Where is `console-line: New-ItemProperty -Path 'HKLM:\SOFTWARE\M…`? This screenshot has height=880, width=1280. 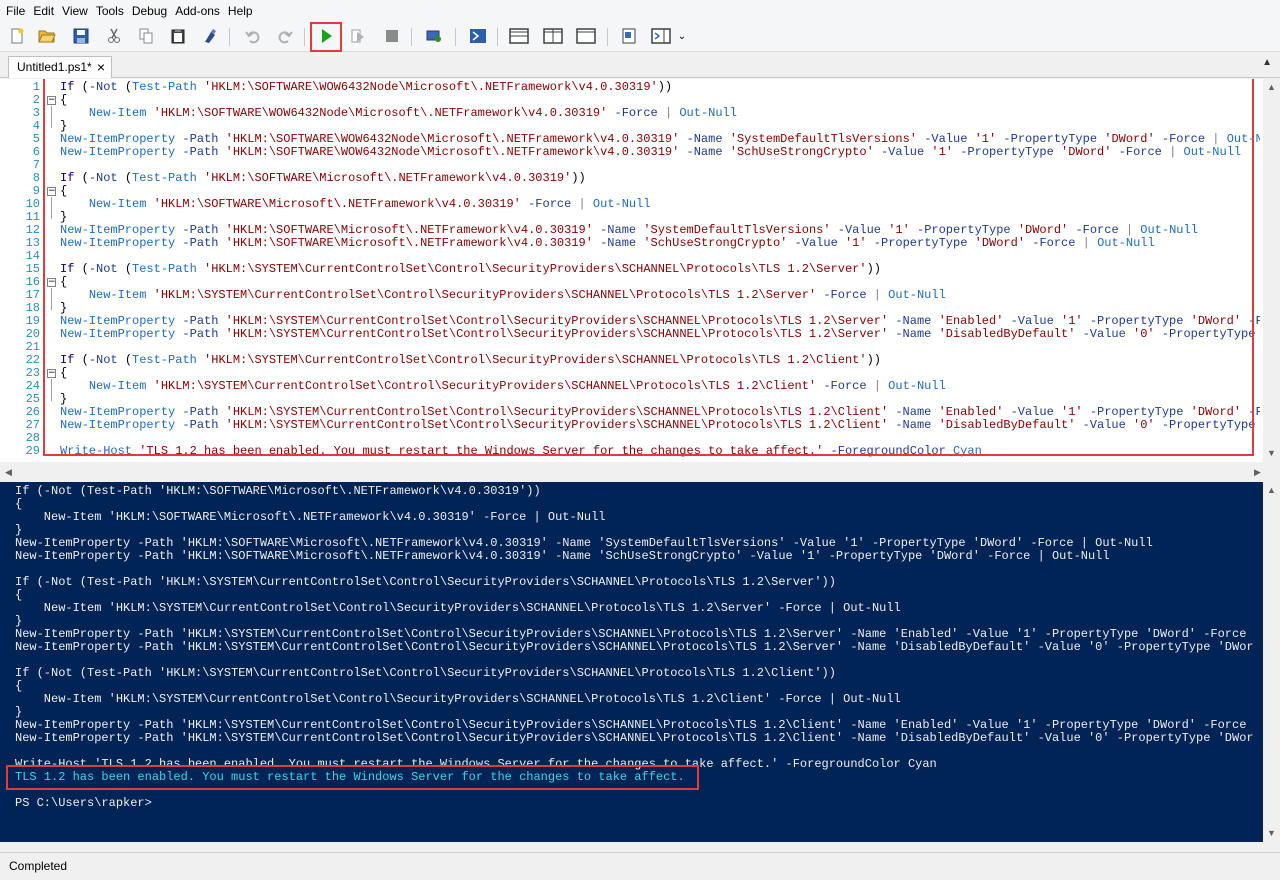 console-line: New-ItemProperty -Path 'HKLM:\SOFTWARE\M… is located at coordinates (562, 556).